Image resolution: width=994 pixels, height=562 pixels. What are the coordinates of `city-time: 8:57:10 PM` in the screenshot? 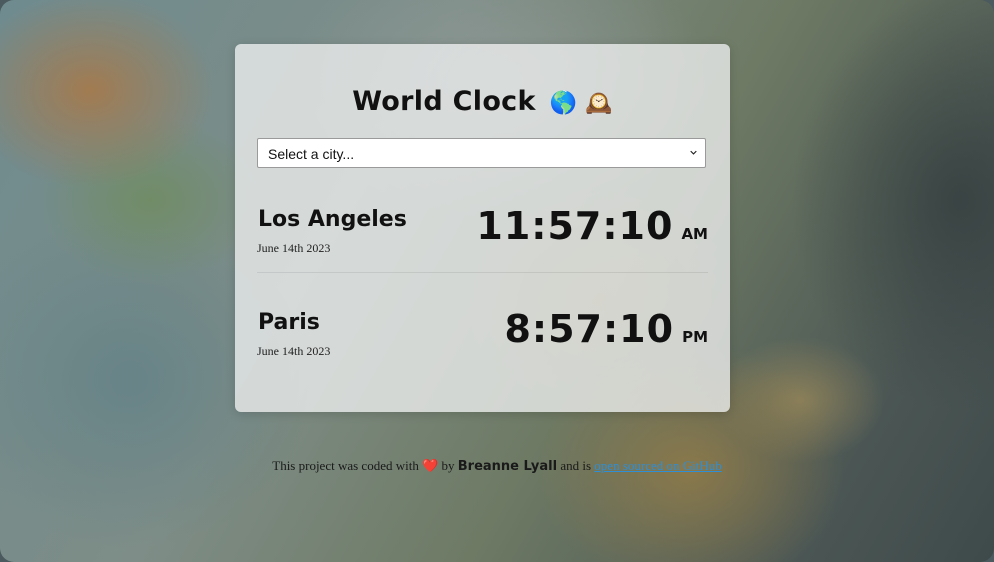 It's located at (606, 329).